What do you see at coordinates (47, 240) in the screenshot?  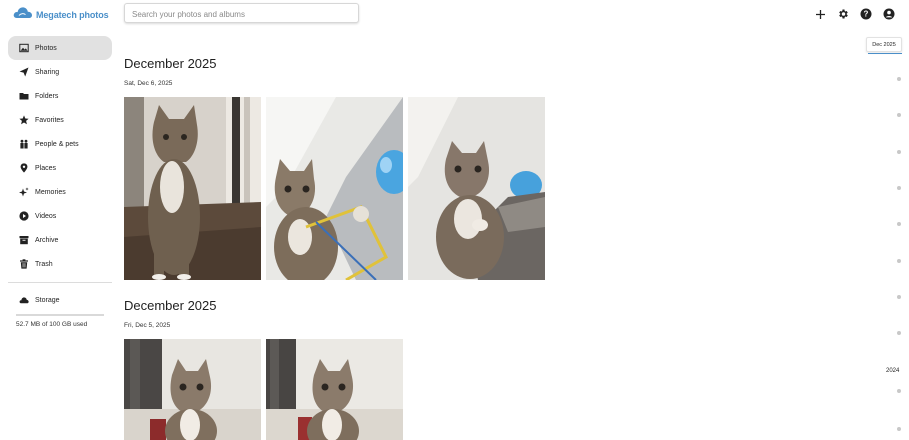 I see `sidebar-item-label: Archive` at bounding box center [47, 240].